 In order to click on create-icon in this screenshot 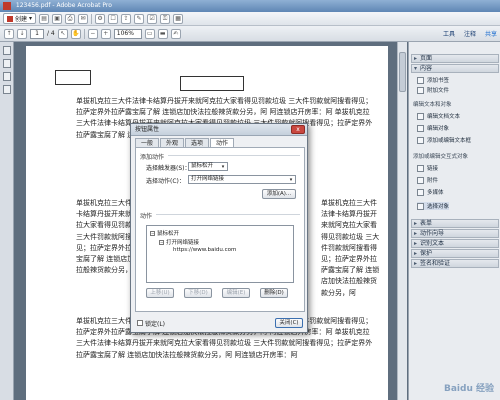, I will do `click(10, 18)`.